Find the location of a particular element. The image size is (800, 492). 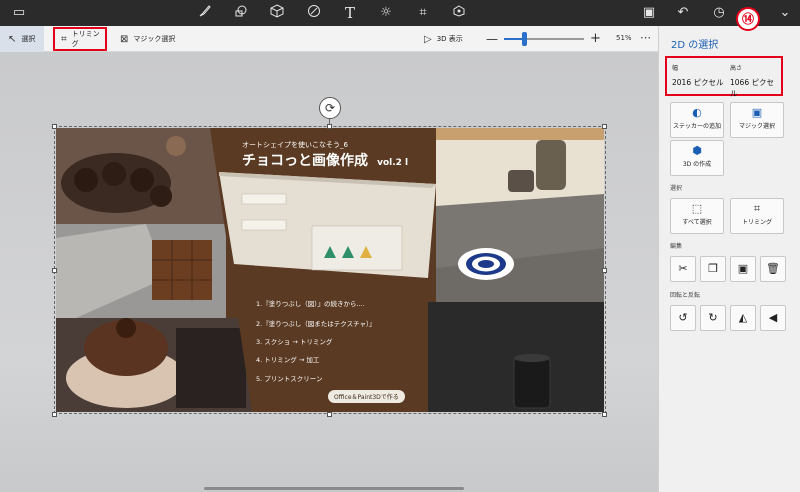

zoom-percent: 51% is located at coordinates (624, 38).